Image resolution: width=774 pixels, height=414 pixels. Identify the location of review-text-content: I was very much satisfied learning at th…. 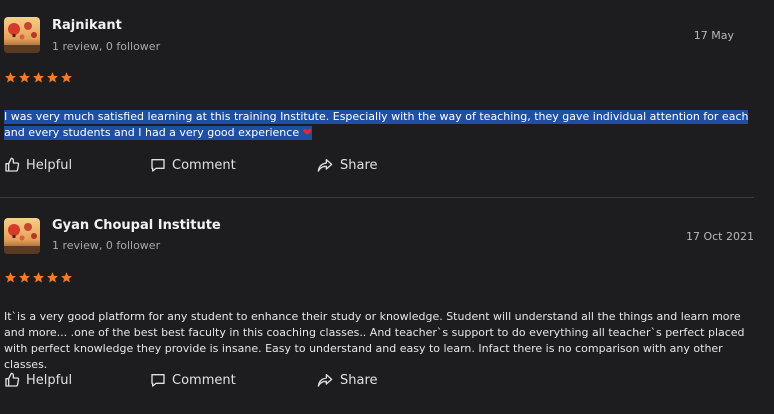
(376, 124).